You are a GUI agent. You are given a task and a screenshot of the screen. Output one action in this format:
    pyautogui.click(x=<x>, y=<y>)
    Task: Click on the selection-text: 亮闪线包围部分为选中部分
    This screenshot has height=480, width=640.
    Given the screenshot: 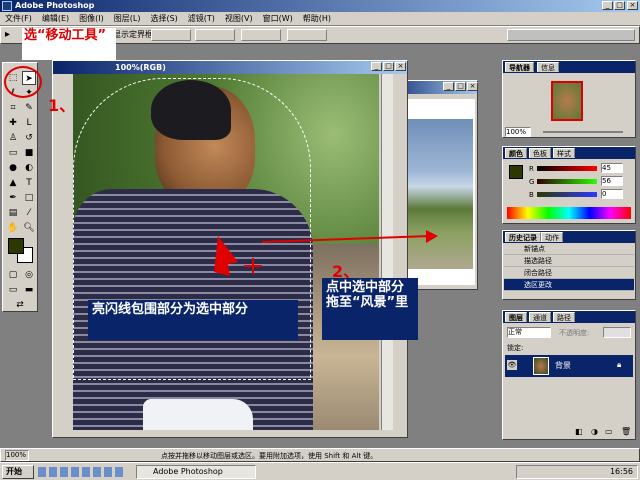 What is the action you would take?
    pyautogui.click(x=170, y=309)
    